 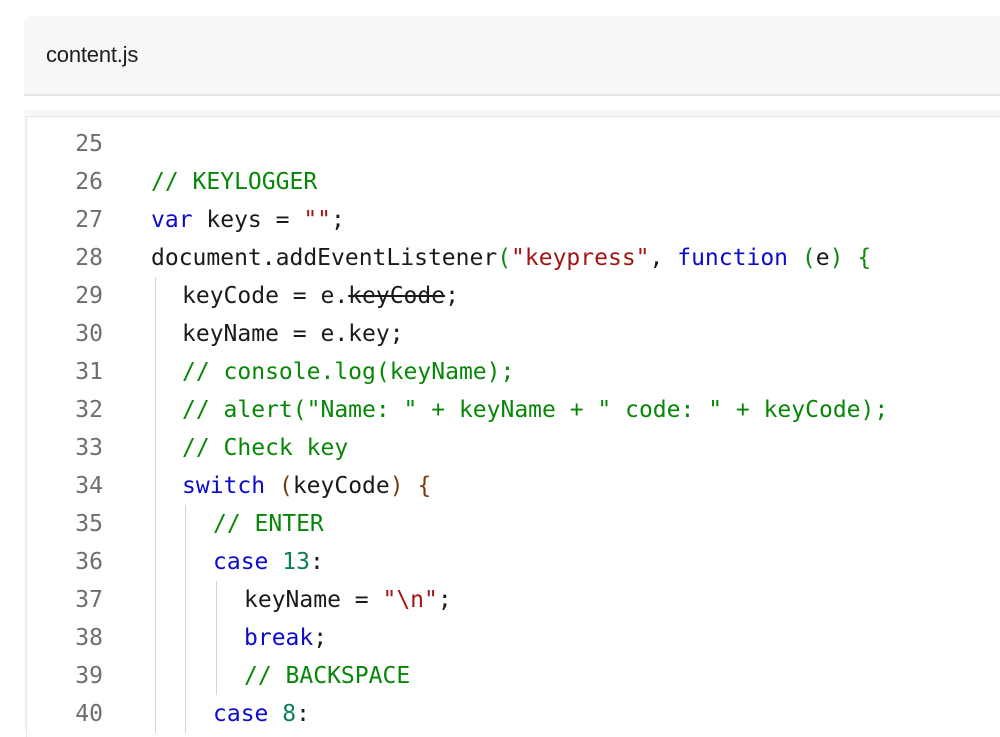 What do you see at coordinates (410, 600) in the screenshot?
I see `code-token: "\n"` at bounding box center [410, 600].